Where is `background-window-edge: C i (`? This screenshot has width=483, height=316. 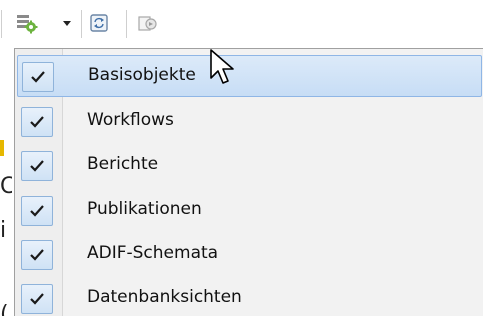 background-window-edge: C i ( is located at coordinates (7, 182).